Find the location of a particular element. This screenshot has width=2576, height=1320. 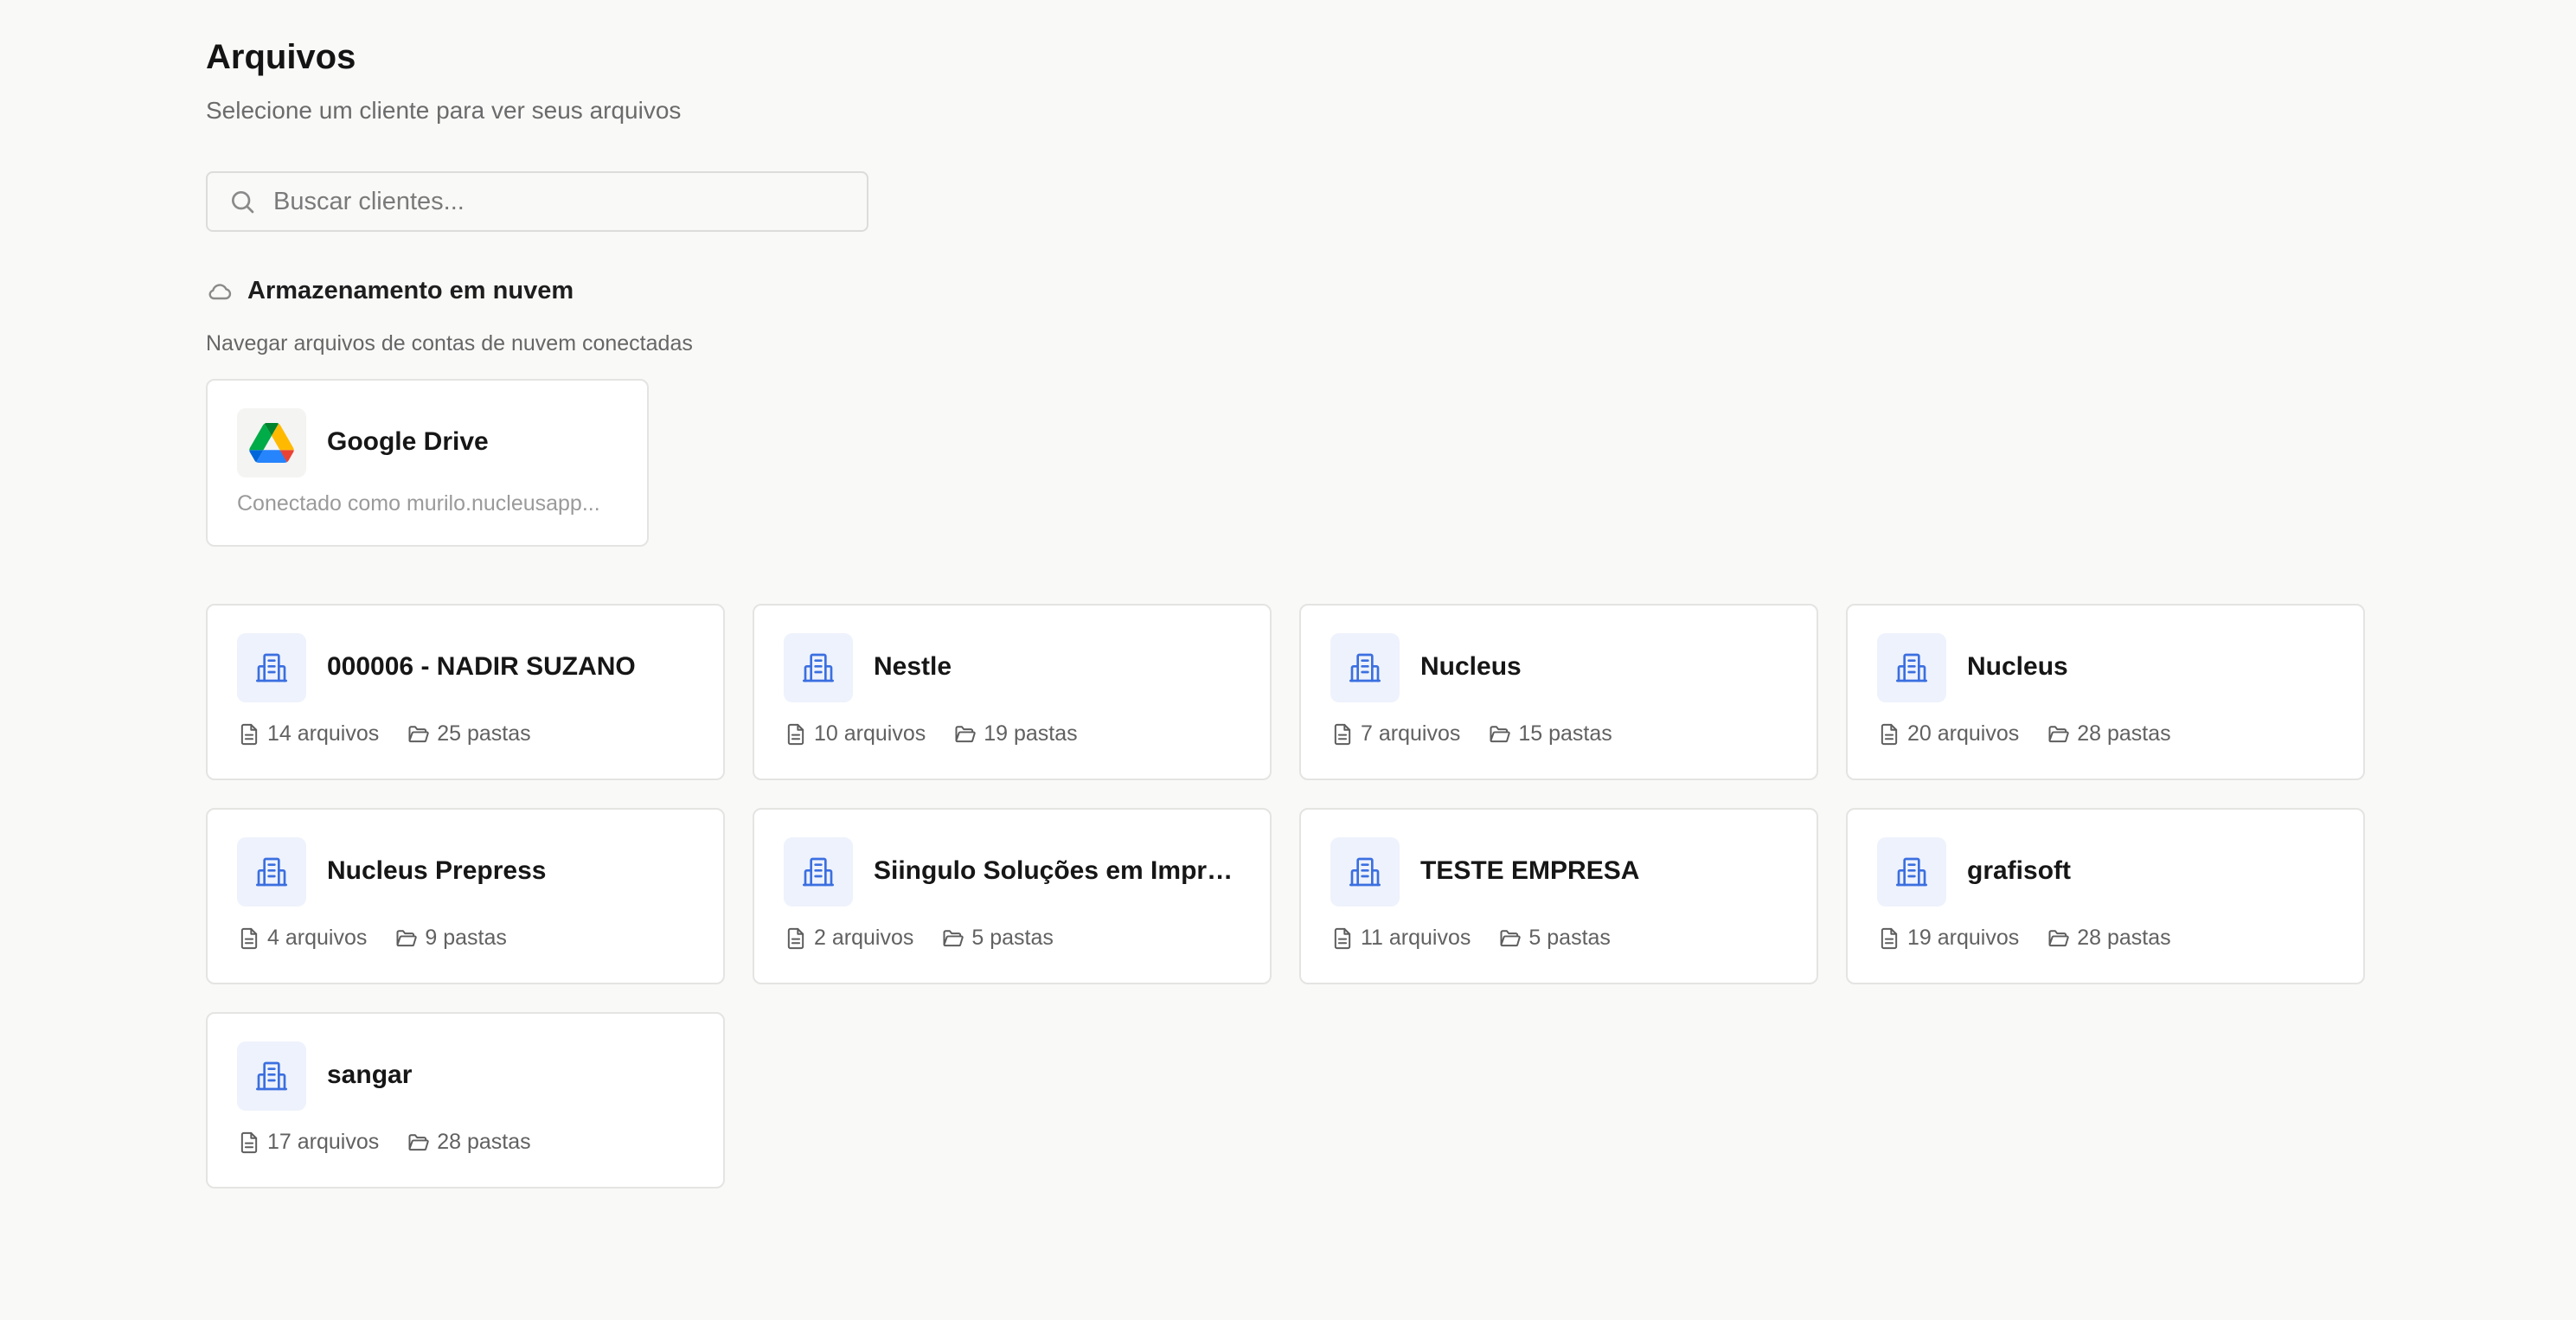

folder-count: 19 pastas is located at coordinates (1015, 734).